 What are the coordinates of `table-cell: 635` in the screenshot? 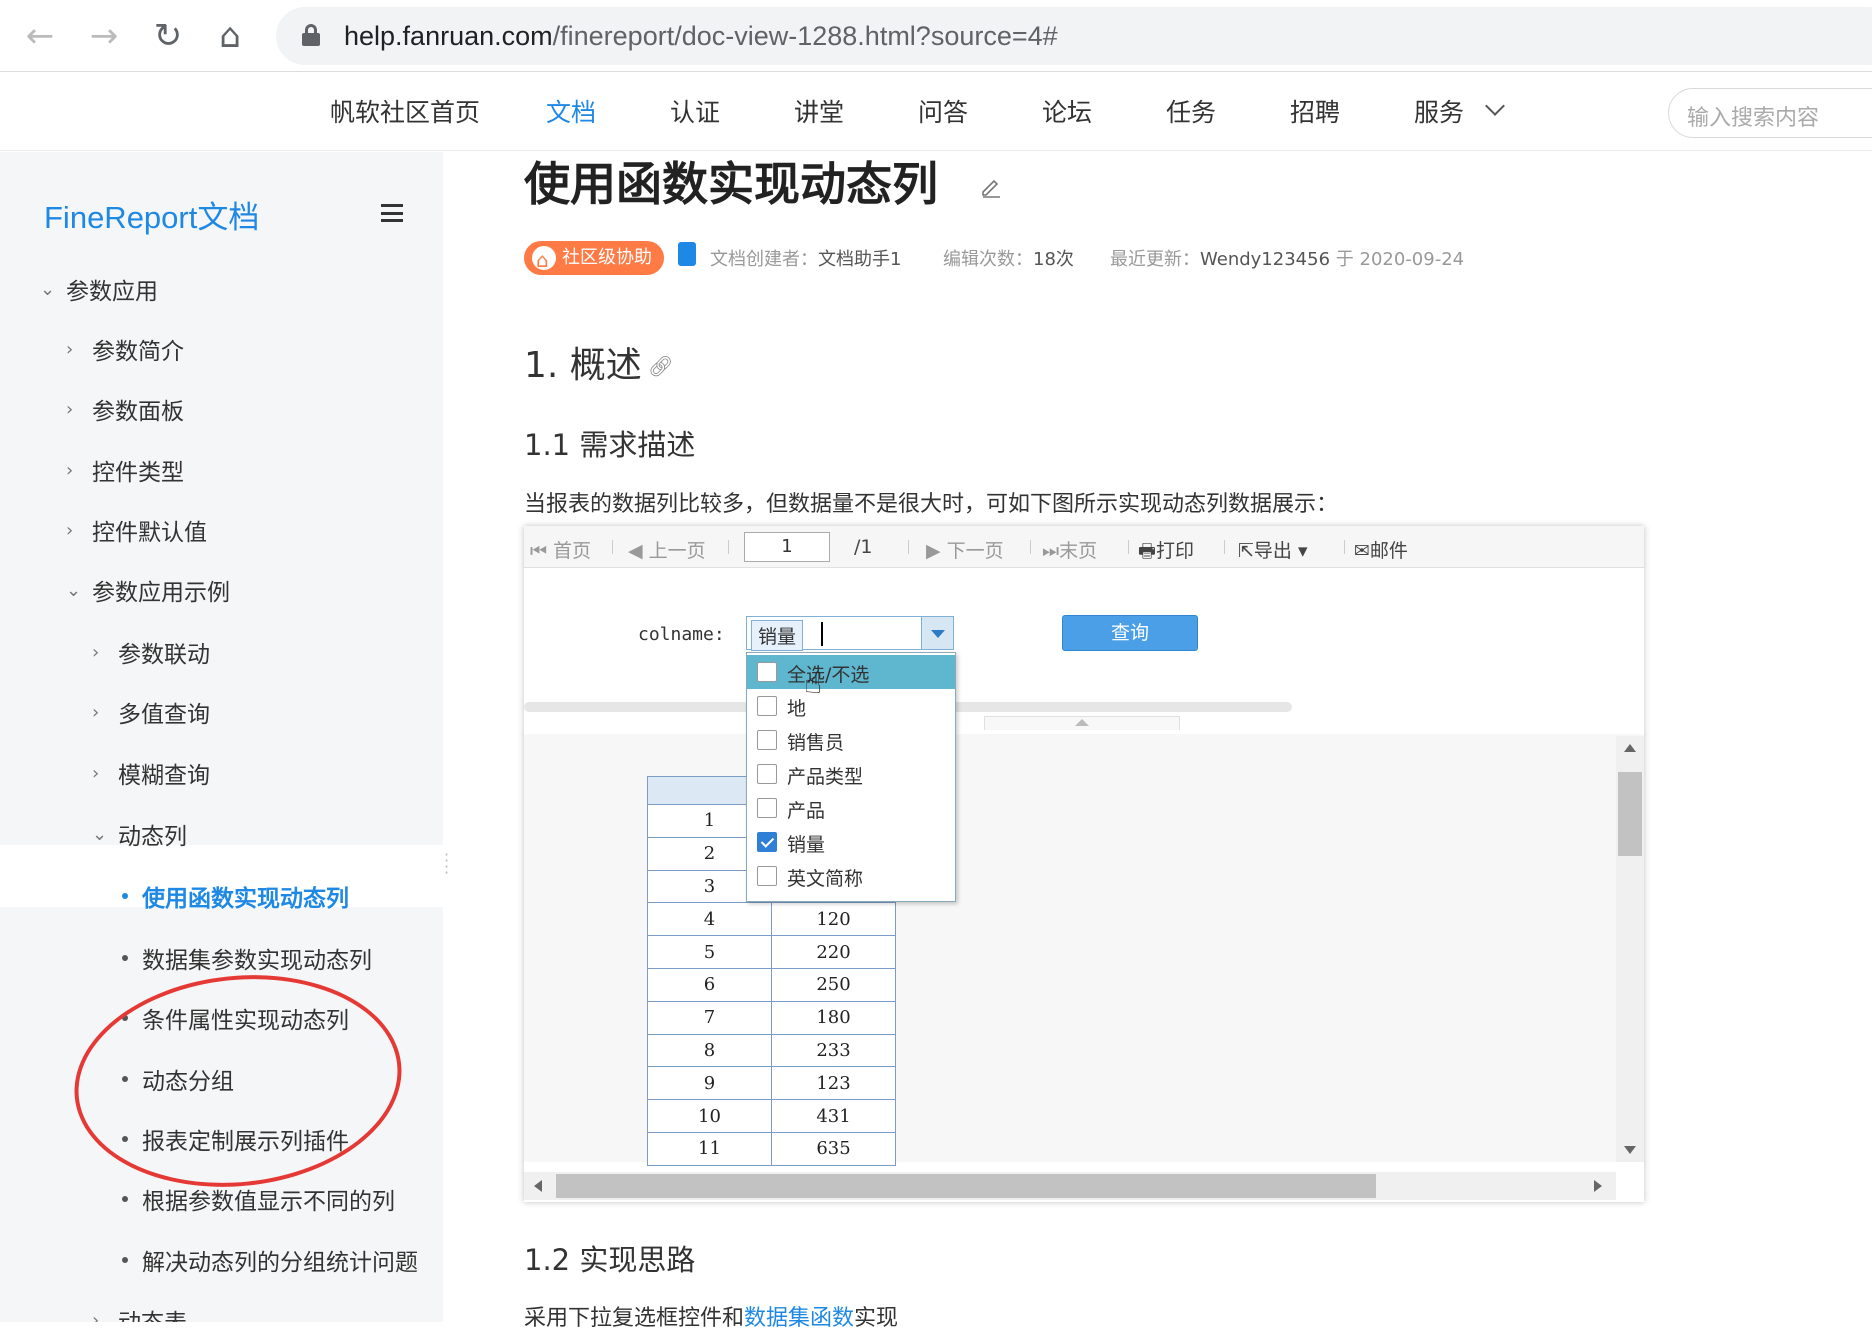 It's located at (833, 1148).